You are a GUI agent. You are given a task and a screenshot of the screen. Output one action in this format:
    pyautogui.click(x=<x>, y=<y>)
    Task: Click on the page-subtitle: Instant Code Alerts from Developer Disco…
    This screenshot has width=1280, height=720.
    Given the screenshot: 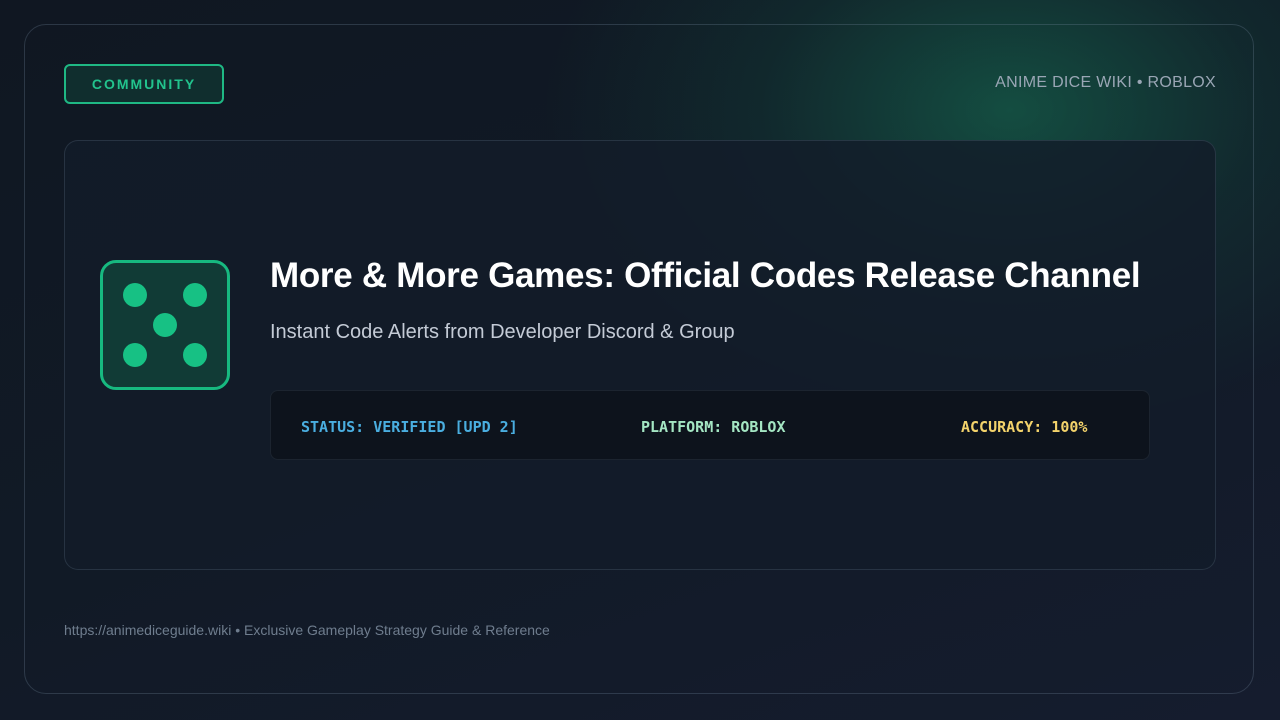 What is the action you would take?
    pyautogui.click(x=502, y=332)
    